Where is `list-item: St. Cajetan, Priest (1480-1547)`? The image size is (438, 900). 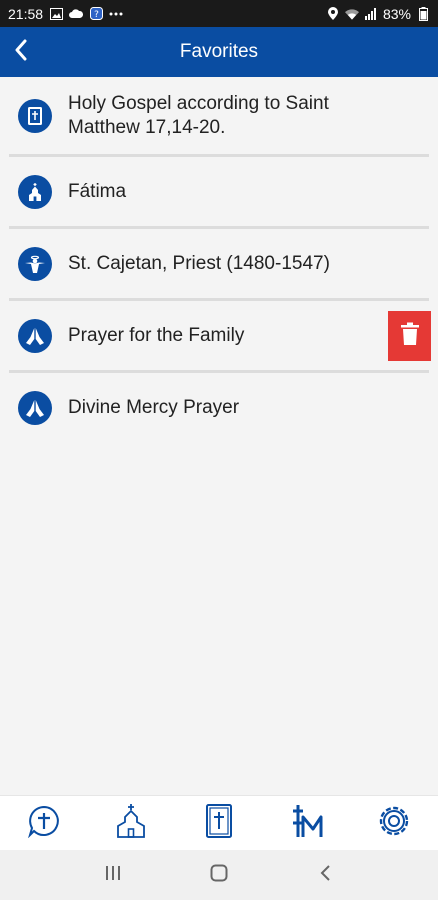
list-item: St. Cajetan, Priest (1480-1547) is located at coordinates (219, 263).